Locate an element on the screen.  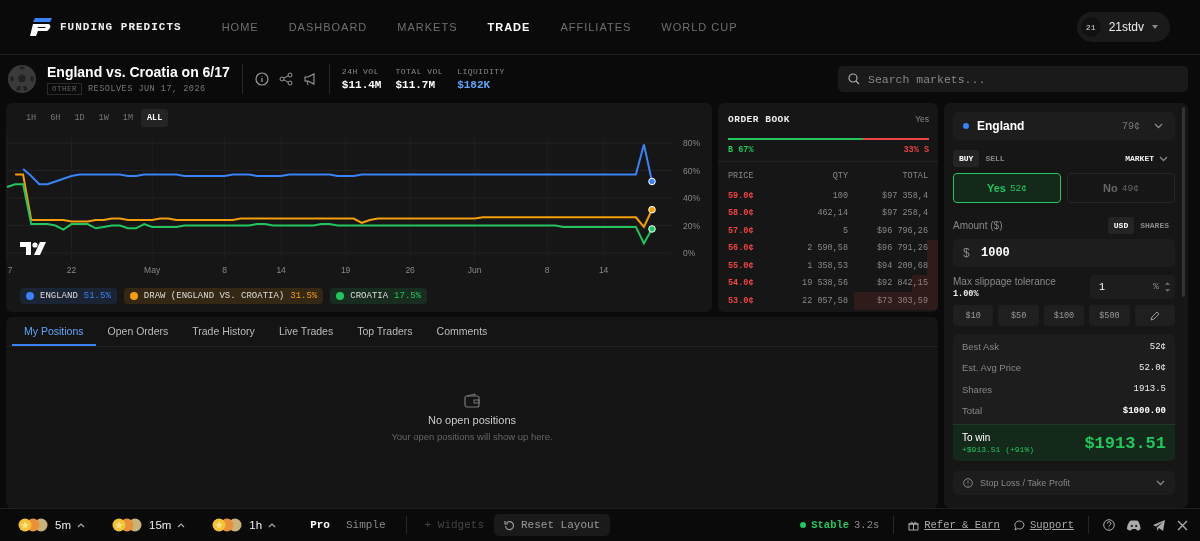
last-point-marker is located at coordinates (652, 181).